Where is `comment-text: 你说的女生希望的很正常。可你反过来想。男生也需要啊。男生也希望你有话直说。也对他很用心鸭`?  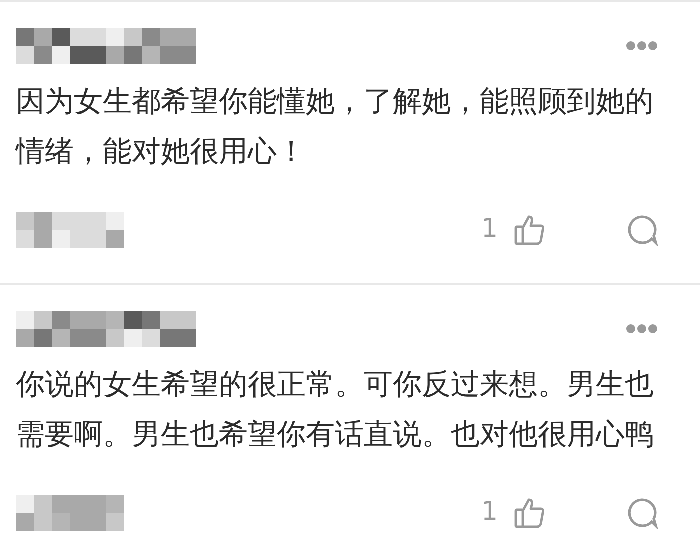
comment-text: 你说的女生希望的很正常。可你反过来想。男生也需要啊。男生也希望你有话直说。也对他很用心鸭 is located at coordinates (335, 409).